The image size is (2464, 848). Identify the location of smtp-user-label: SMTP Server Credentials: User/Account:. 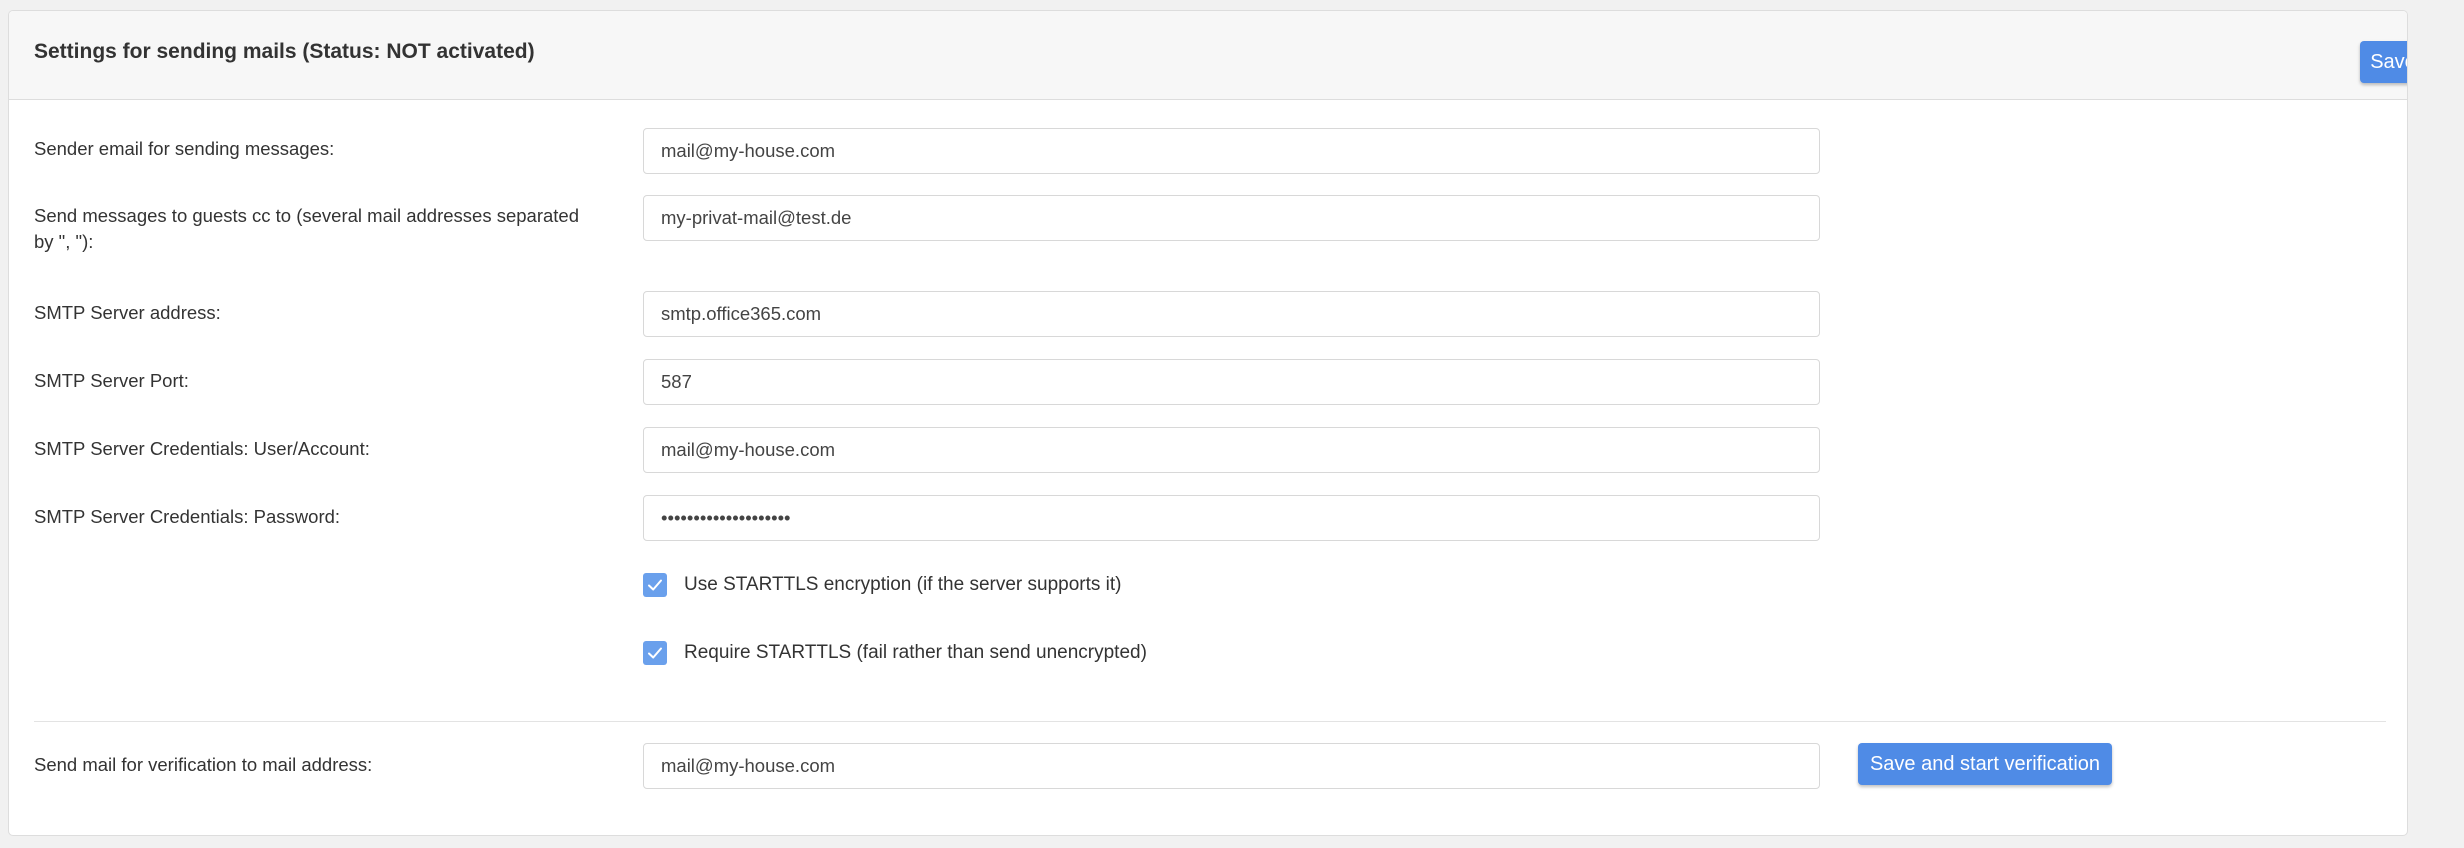
(202, 448).